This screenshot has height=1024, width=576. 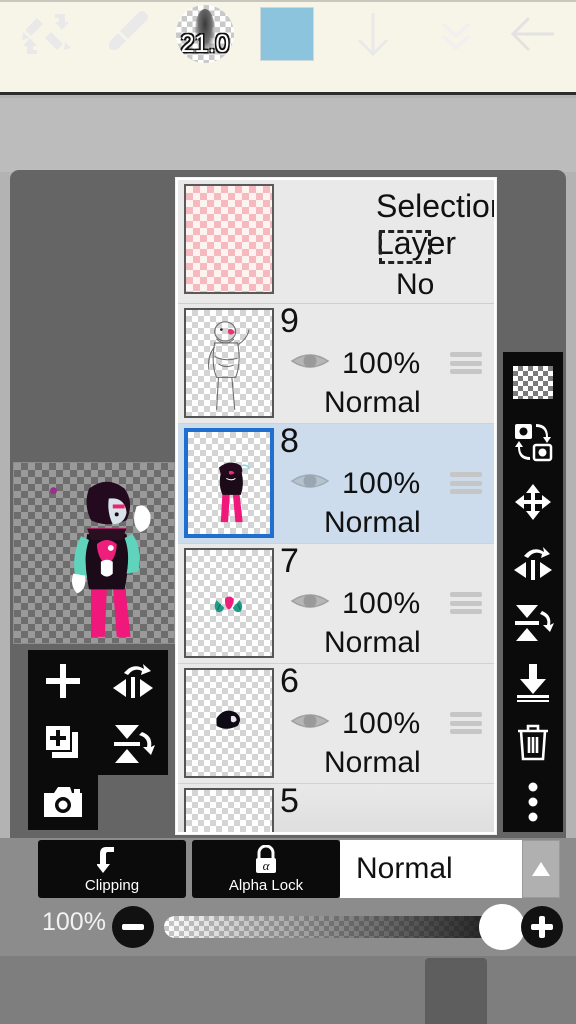 I want to click on svg-text: α, so click(x=267, y=865).